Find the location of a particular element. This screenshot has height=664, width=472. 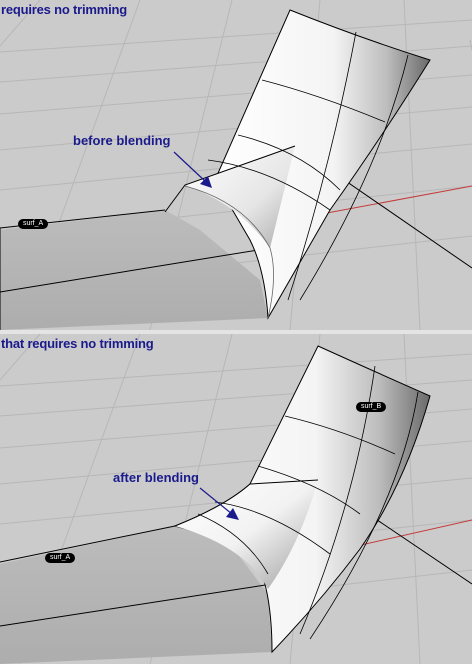

label-surf-a-top: surf_A is located at coordinates (33, 224).